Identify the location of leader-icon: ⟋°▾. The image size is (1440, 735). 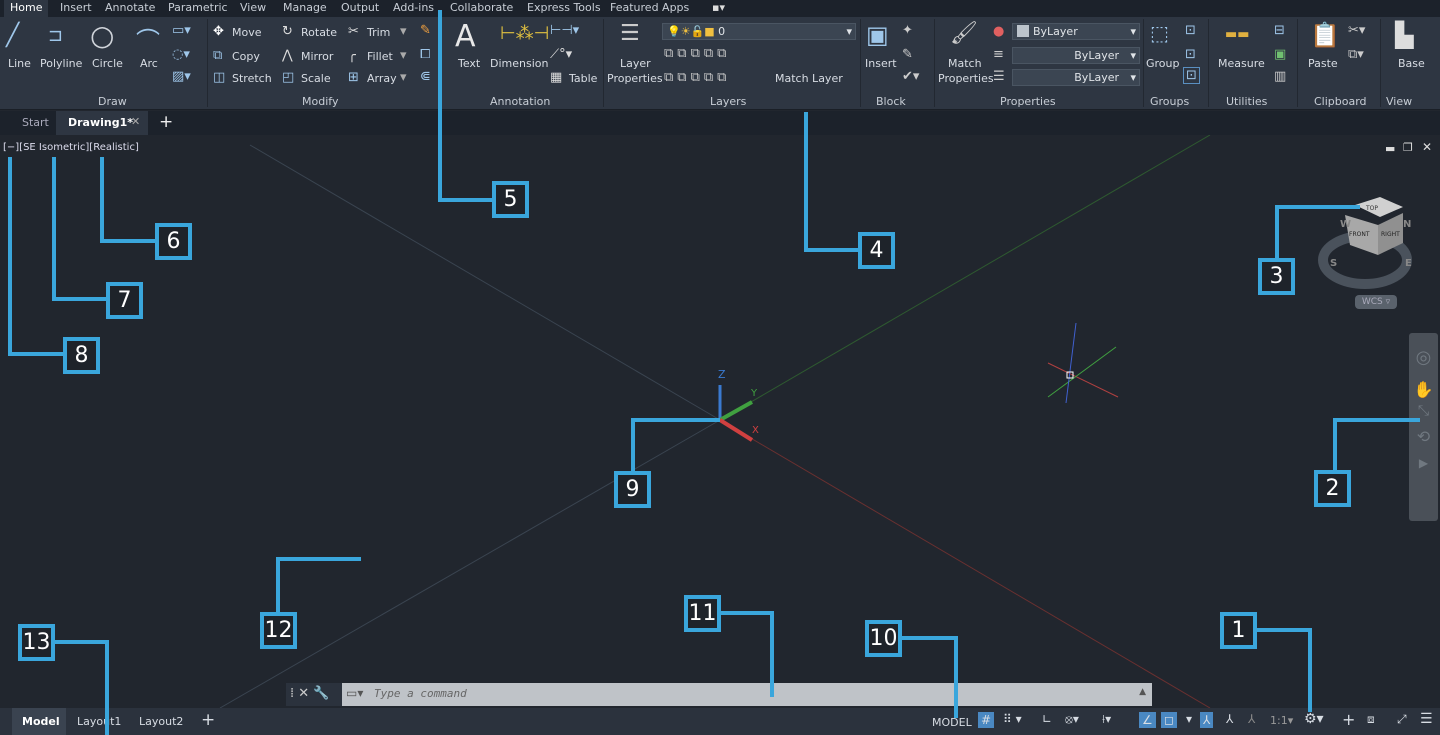
(561, 54).